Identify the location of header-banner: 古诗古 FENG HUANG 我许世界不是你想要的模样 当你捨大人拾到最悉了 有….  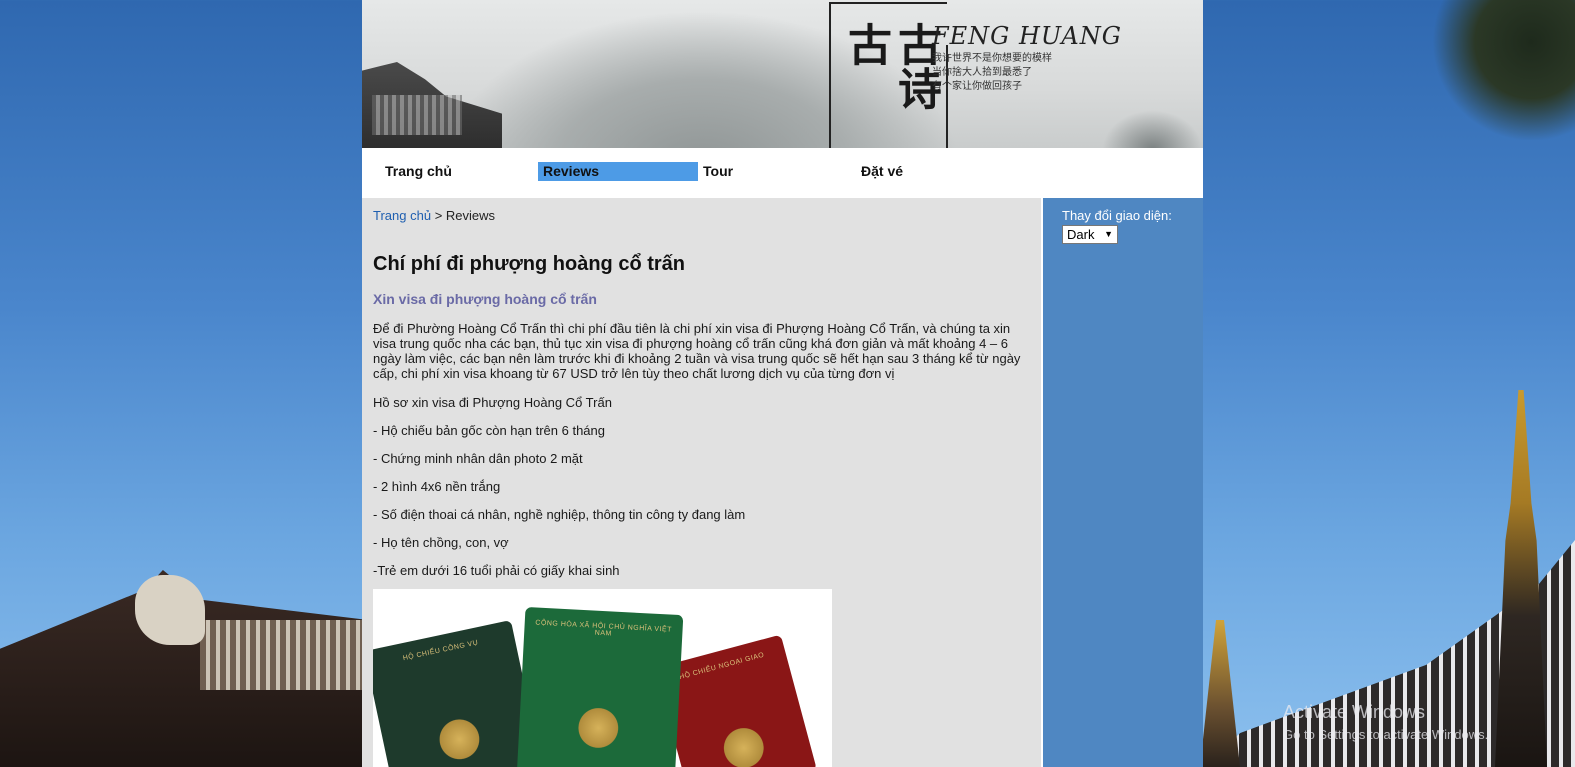
(782, 74).